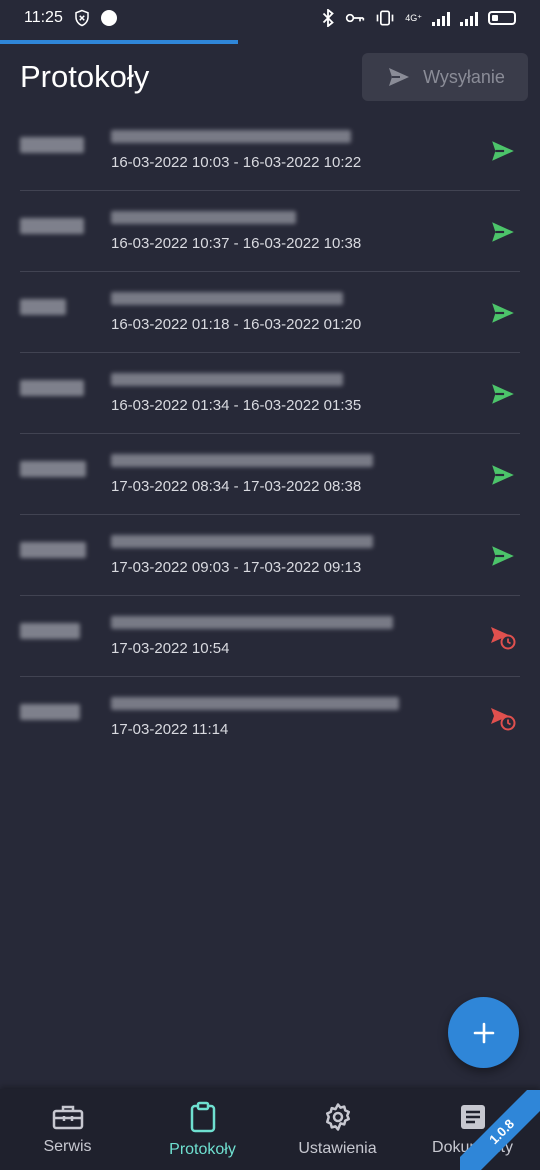  What do you see at coordinates (236, 324) in the screenshot?
I see `protocol-dates: 16-03-2022 01:18 - 16-03-2022 01:20` at bounding box center [236, 324].